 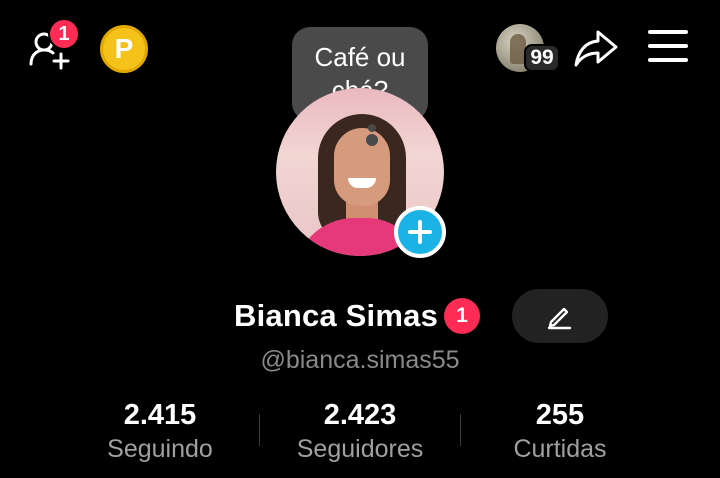 What do you see at coordinates (560, 449) in the screenshot?
I see `stat-likes-label: Curtidas` at bounding box center [560, 449].